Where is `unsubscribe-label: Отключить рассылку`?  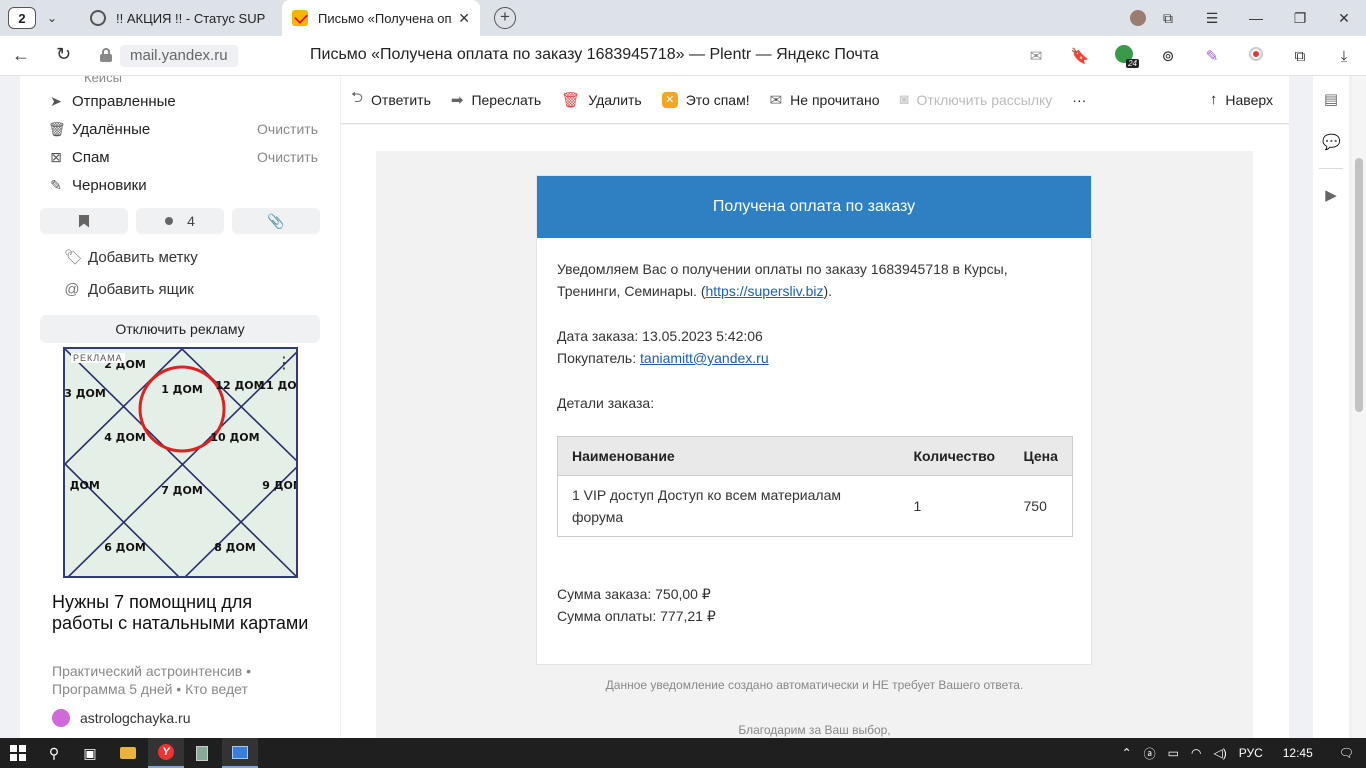 unsubscribe-label: Отключить рассылку is located at coordinates (984, 99).